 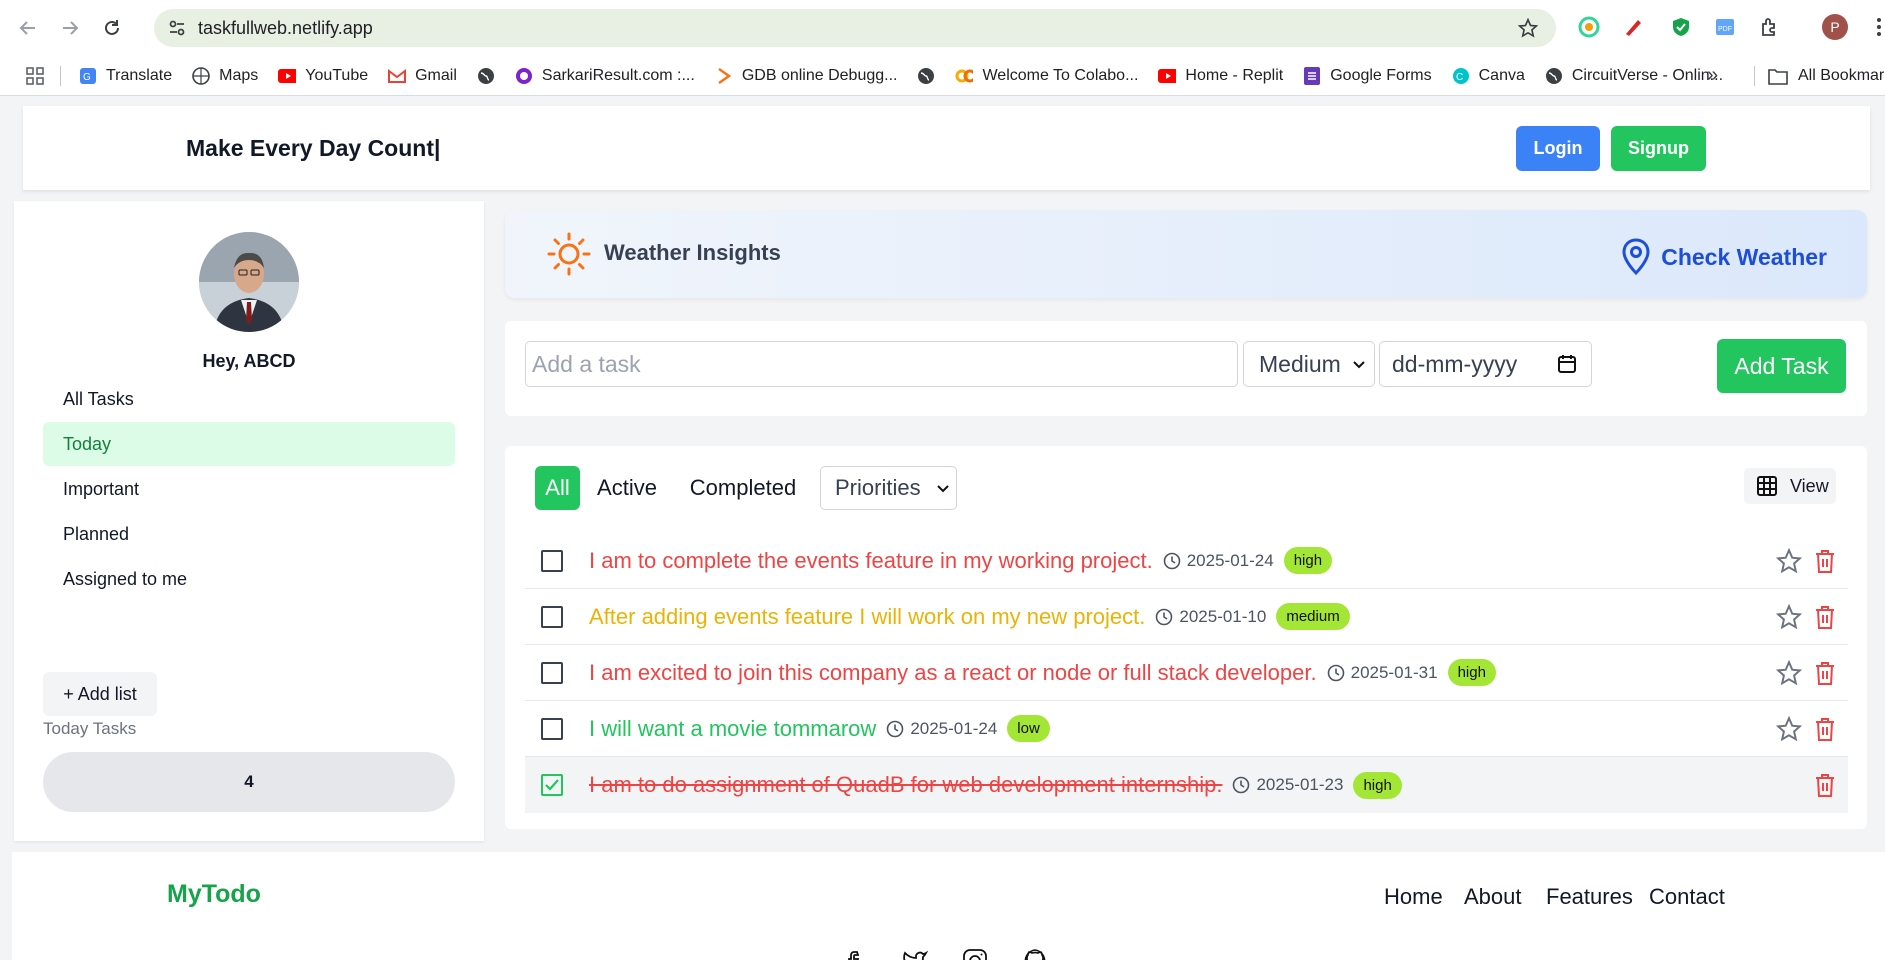 I want to click on tab-completed: Completed, so click(x=743, y=488).